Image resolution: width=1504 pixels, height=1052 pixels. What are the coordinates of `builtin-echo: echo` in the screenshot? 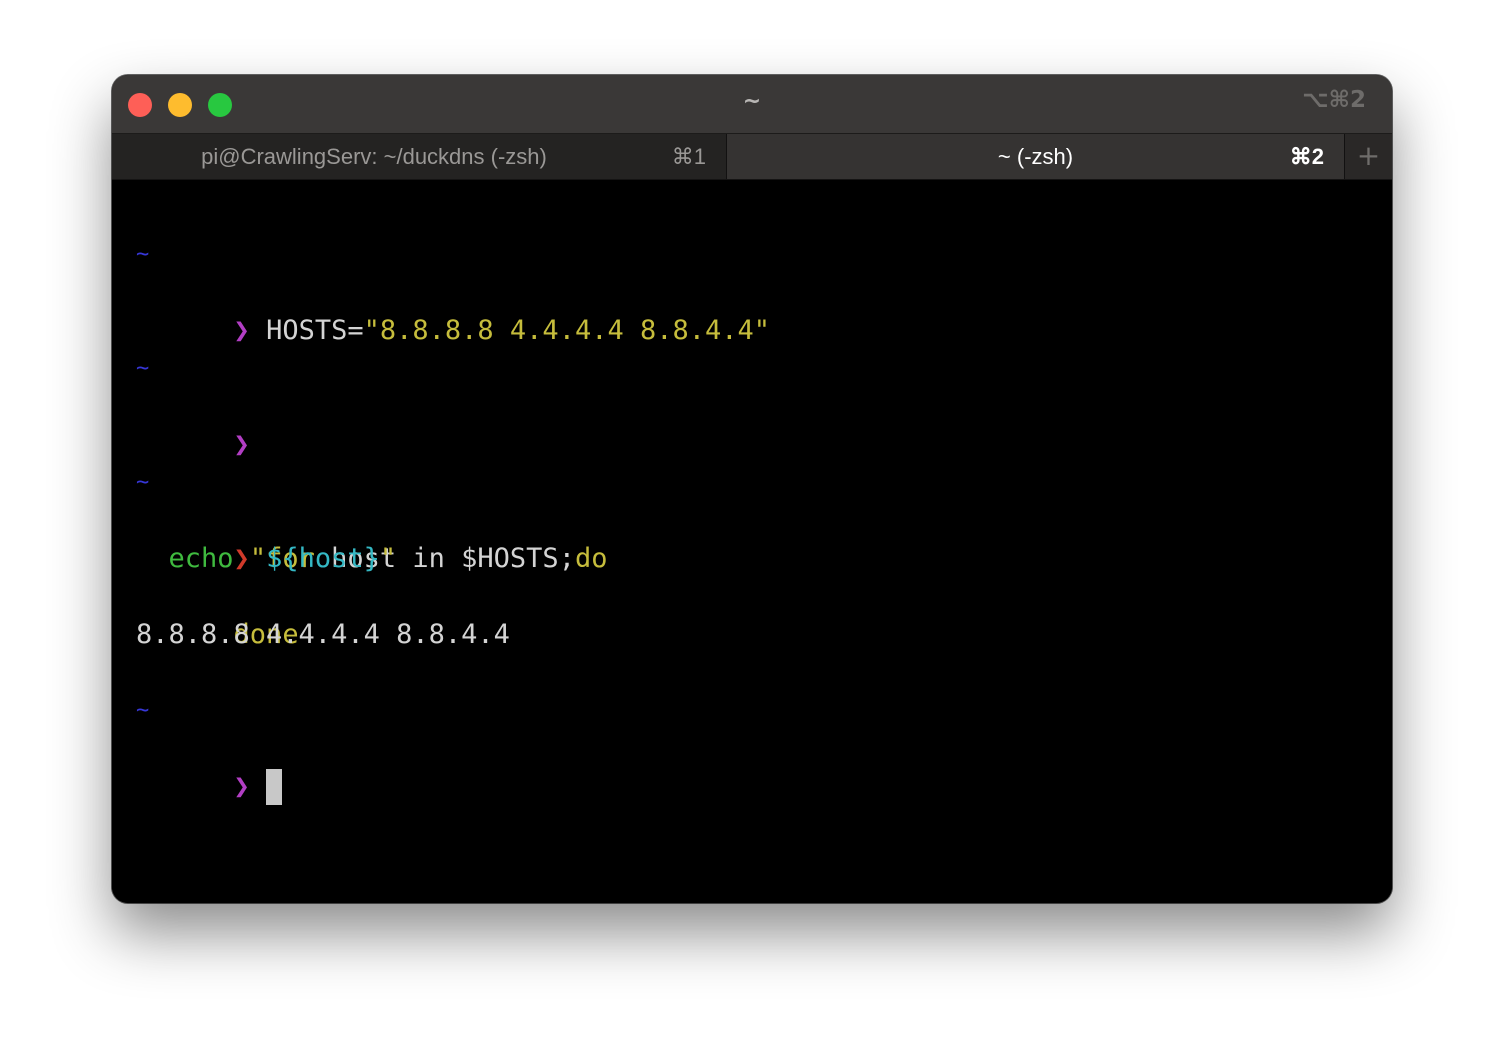 It's located at (201, 558).